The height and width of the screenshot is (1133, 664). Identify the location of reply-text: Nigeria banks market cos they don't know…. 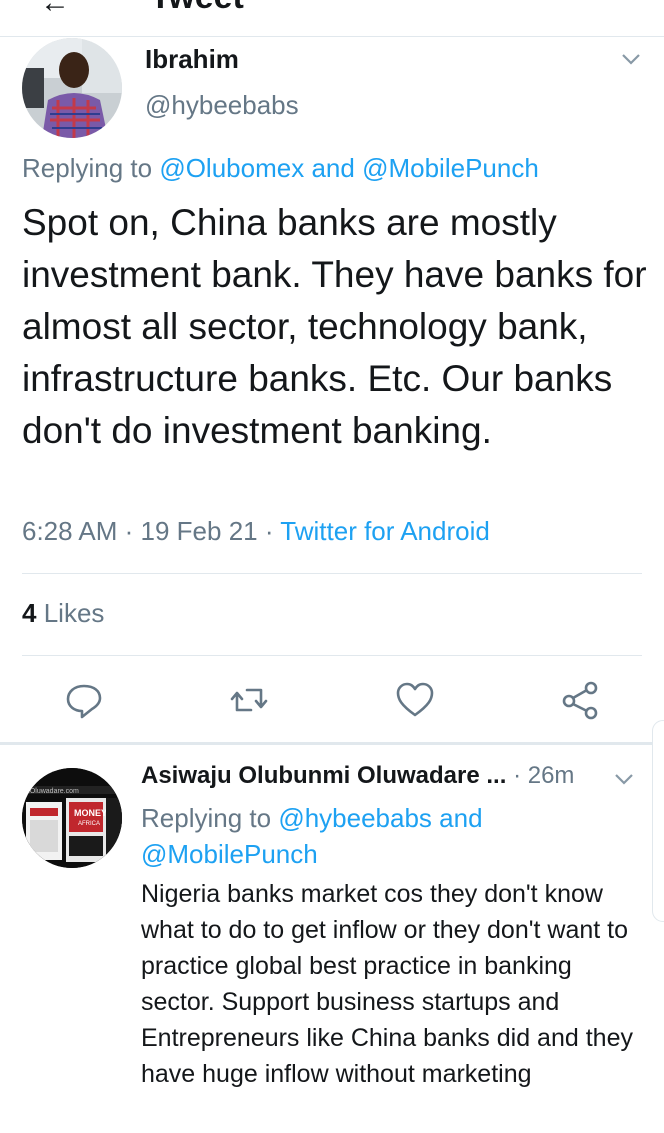
(387, 984).